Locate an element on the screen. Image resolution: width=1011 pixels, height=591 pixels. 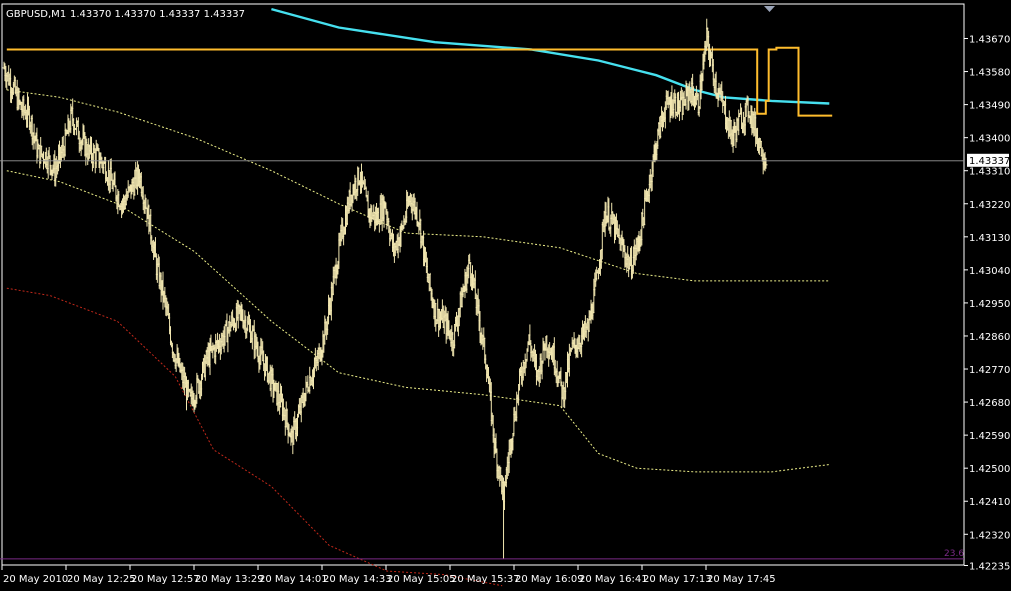
y-tick-label: 1.43580 is located at coordinates (989, 73).